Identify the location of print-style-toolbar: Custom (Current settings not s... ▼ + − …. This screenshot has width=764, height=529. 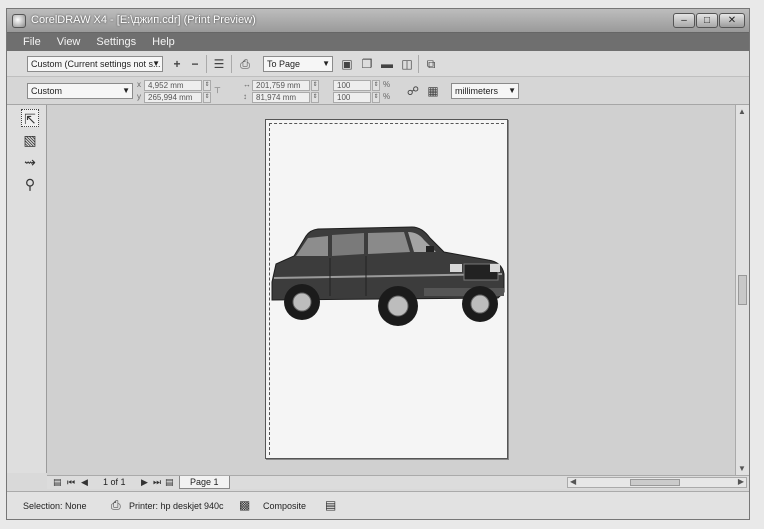
(378, 64).